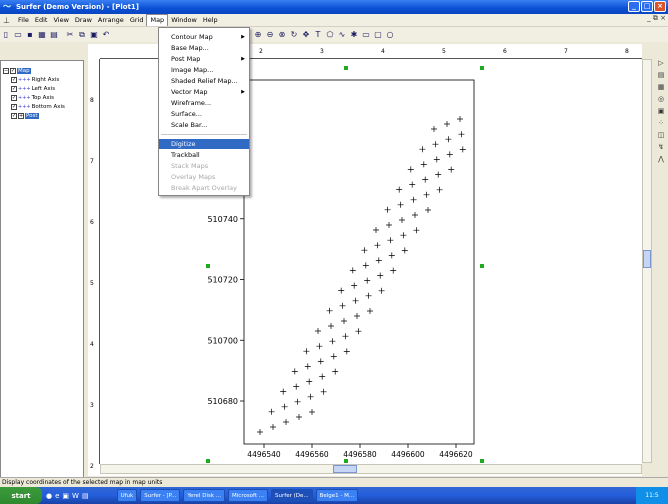 This screenshot has width=668, height=504. Describe the element at coordinates (111, 20) in the screenshot. I see `menu-arrange: Arrange` at that location.